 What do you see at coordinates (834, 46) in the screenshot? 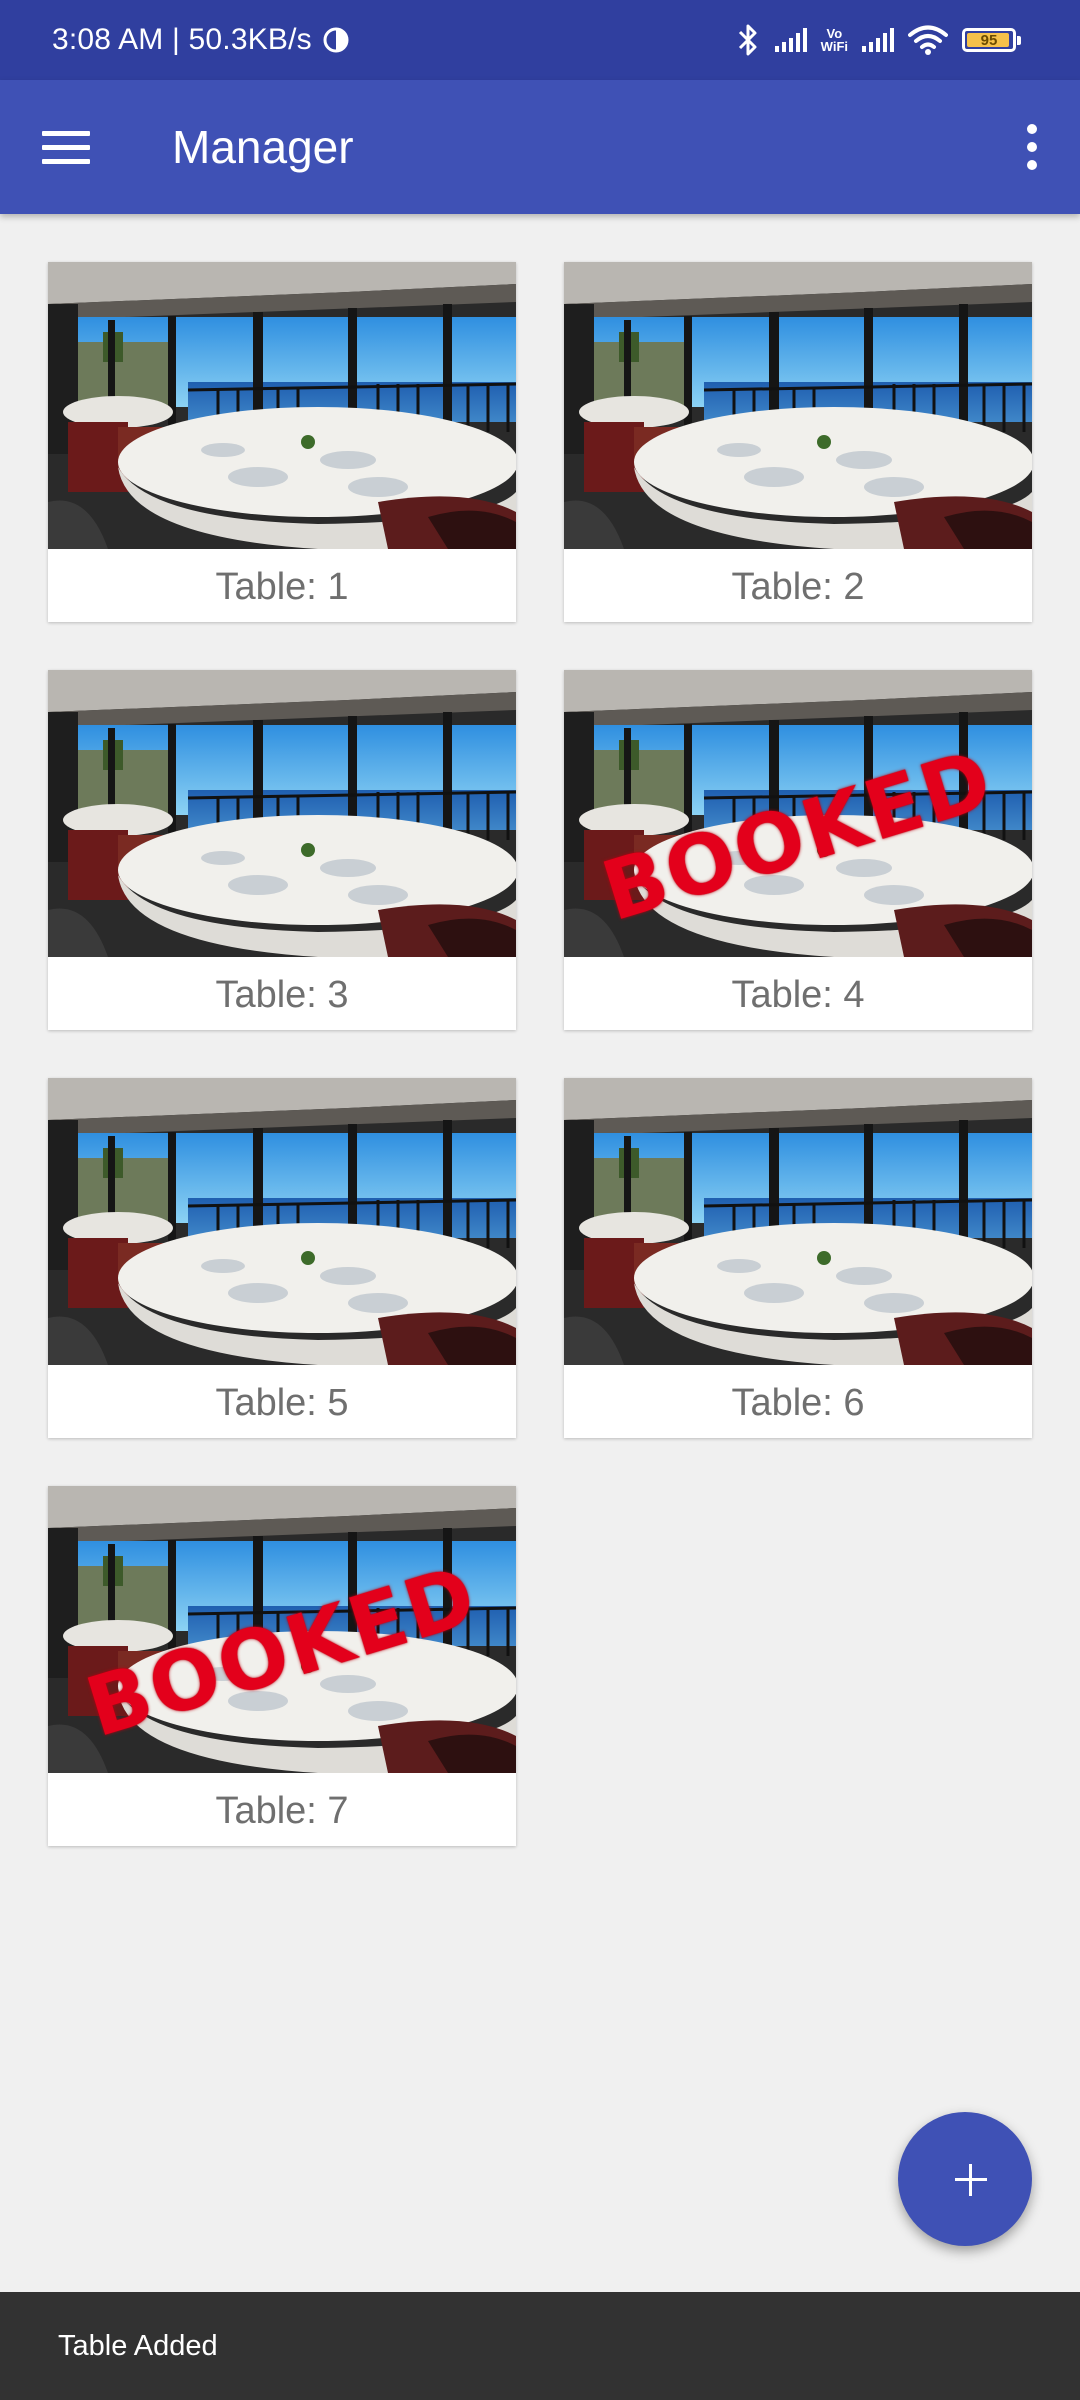
I see `vowifi-bottom: WiFi` at bounding box center [834, 46].